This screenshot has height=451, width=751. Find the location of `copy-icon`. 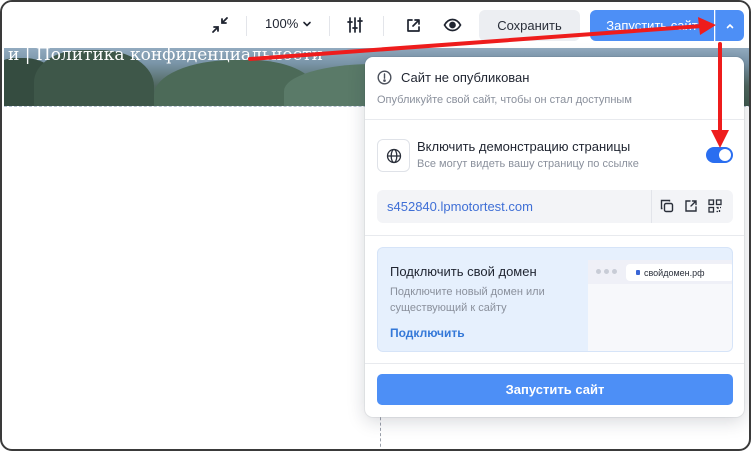

copy-icon is located at coordinates (667, 206).